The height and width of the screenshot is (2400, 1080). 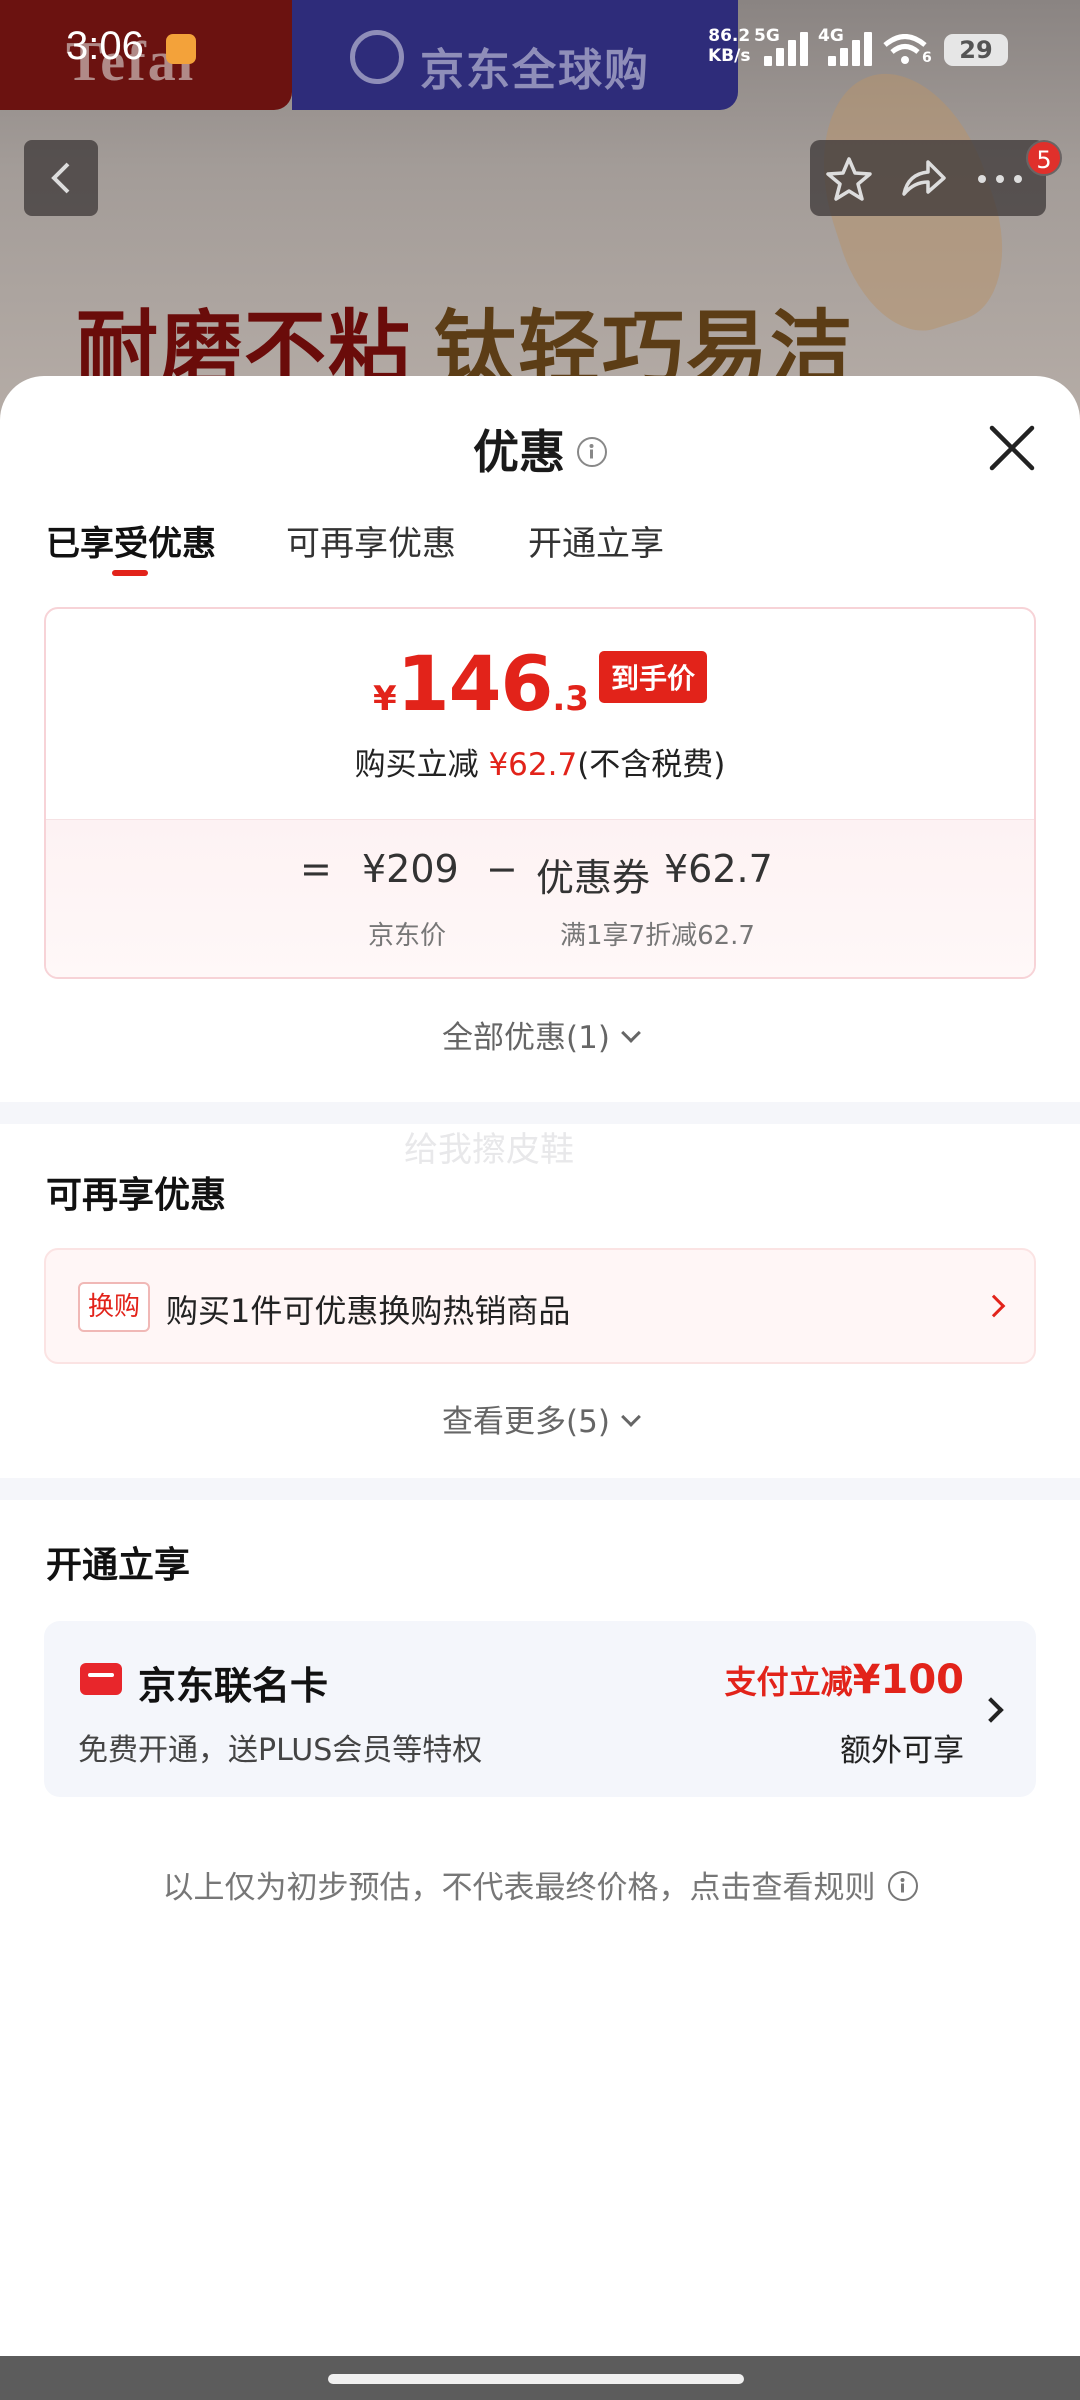 What do you see at coordinates (849, 179) in the screenshot?
I see `star-favorite-icon` at bounding box center [849, 179].